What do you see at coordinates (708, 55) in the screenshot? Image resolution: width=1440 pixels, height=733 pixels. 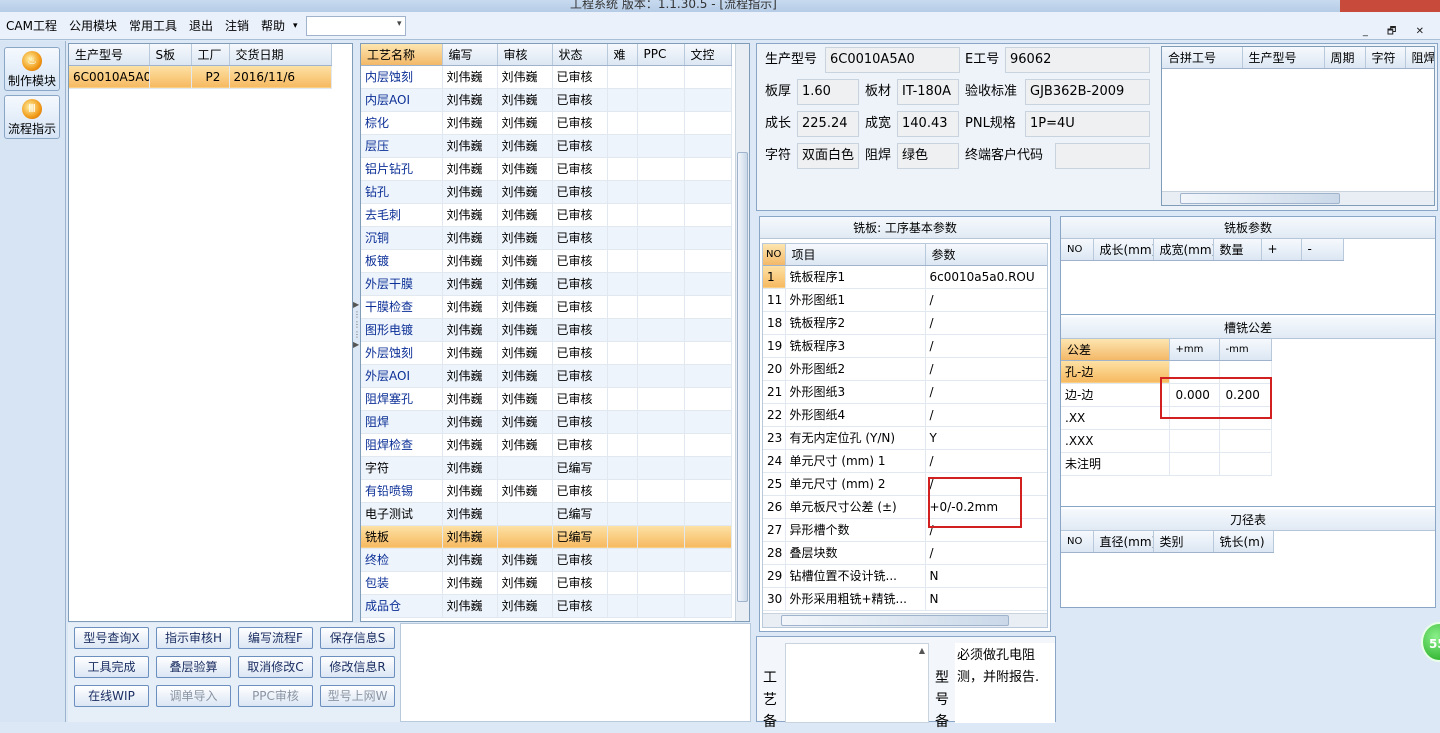 I see `col-doc-control: 文控` at bounding box center [708, 55].